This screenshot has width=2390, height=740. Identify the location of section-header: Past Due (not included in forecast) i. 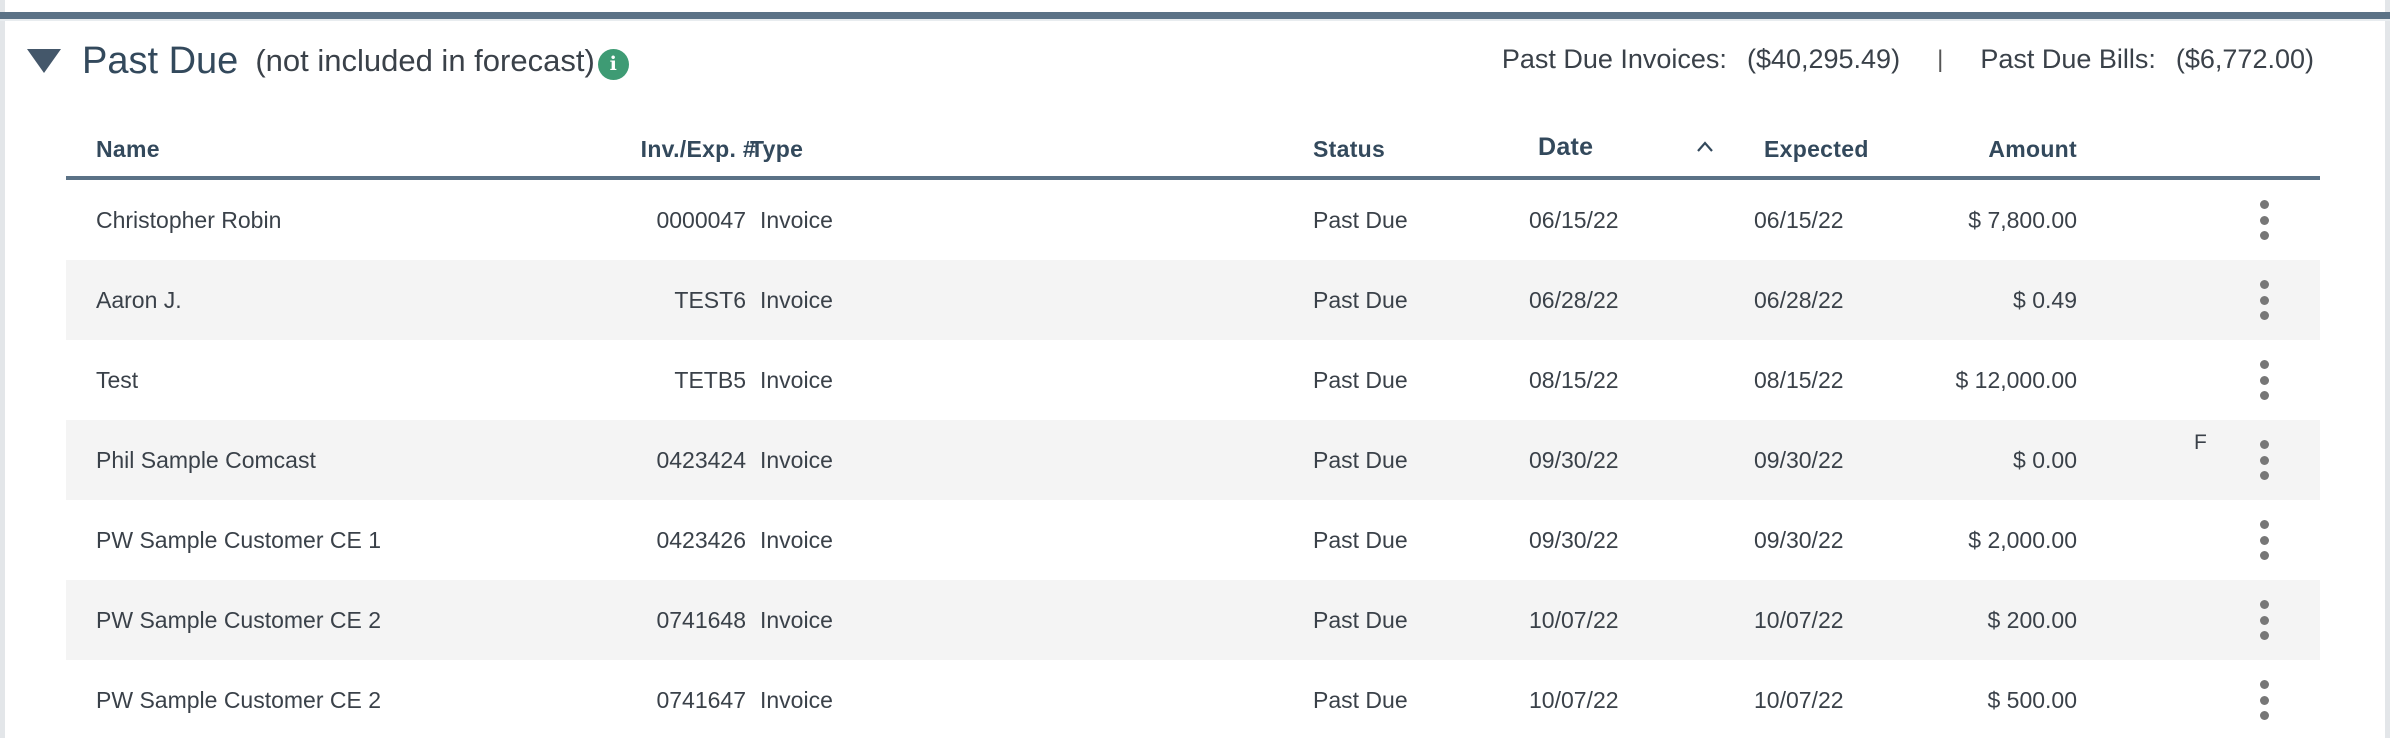
(327, 61).